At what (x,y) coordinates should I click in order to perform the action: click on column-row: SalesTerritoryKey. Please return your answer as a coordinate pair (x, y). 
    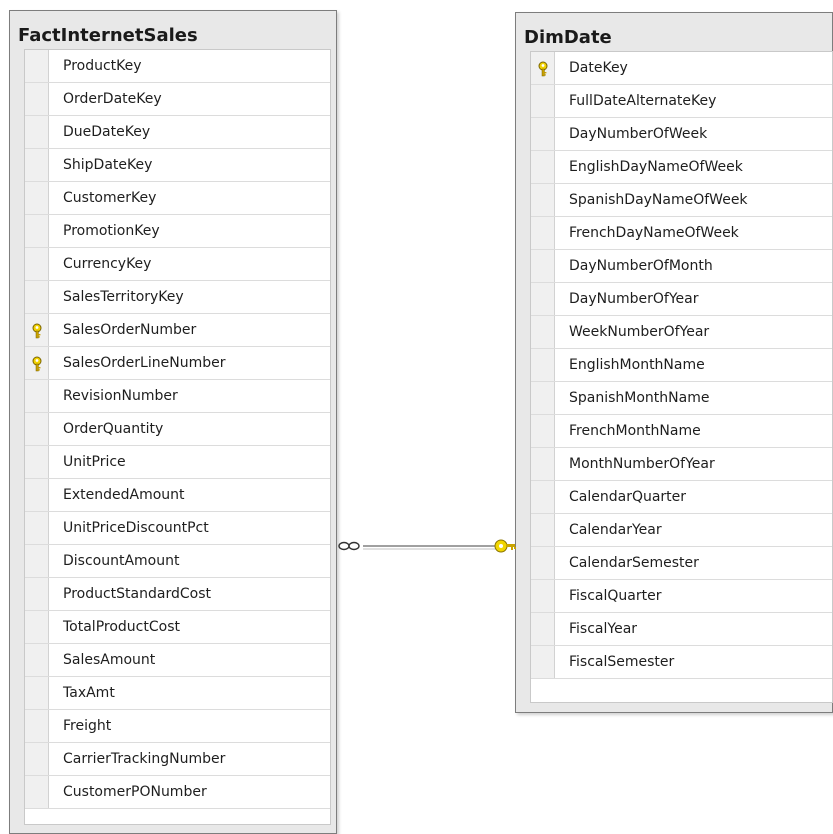
    Looking at the image, I should click on (177, 297).